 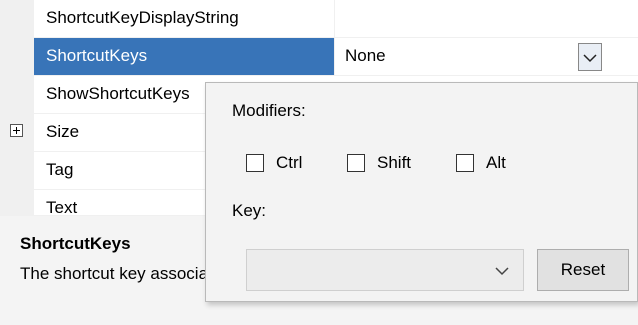 I want to click on property-value: None, so click(x=365, y=55).